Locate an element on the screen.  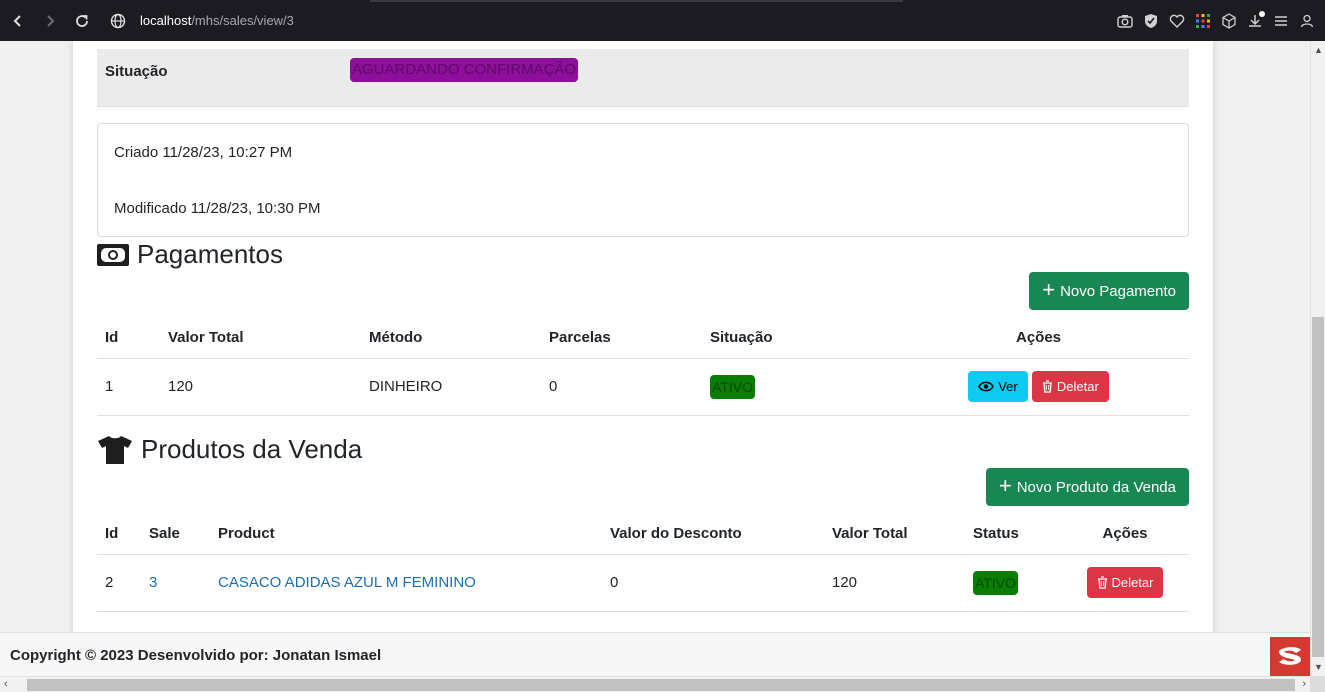
col-discount: Valor do Desconto is located at coordinates (713, 534).